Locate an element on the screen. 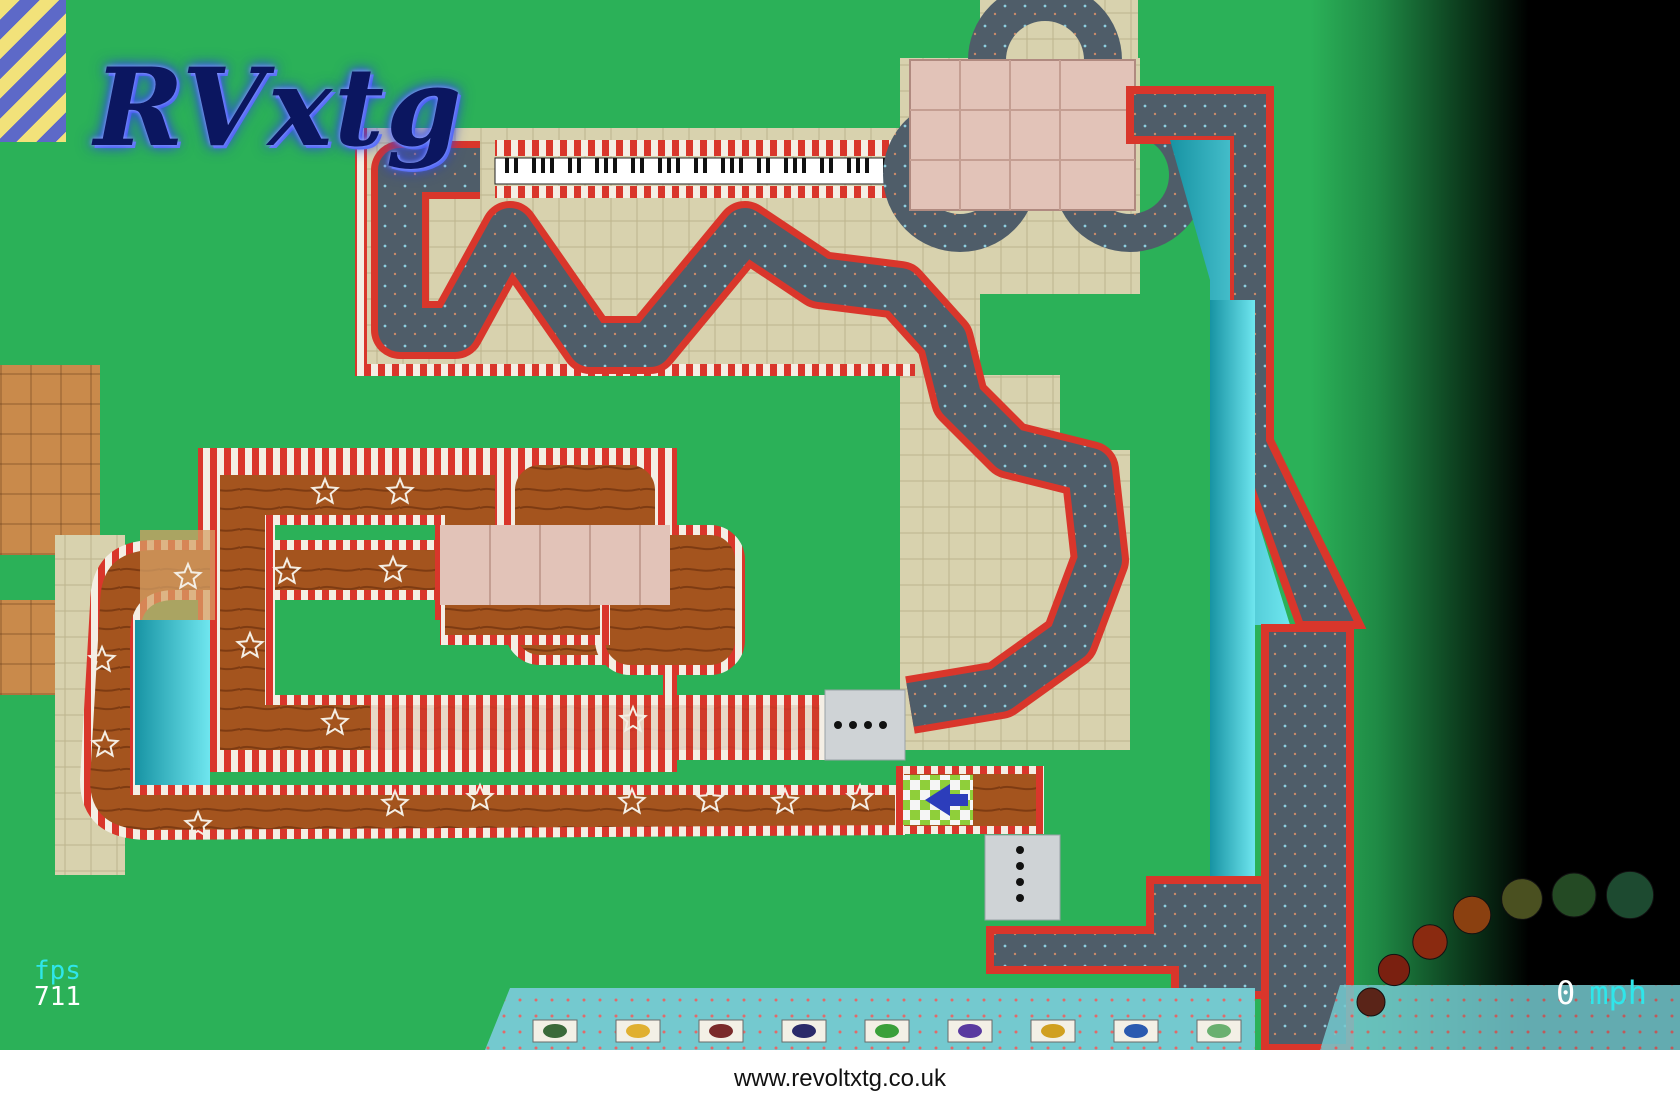  speed-unit: mph is located at coordinates (1618, 993).